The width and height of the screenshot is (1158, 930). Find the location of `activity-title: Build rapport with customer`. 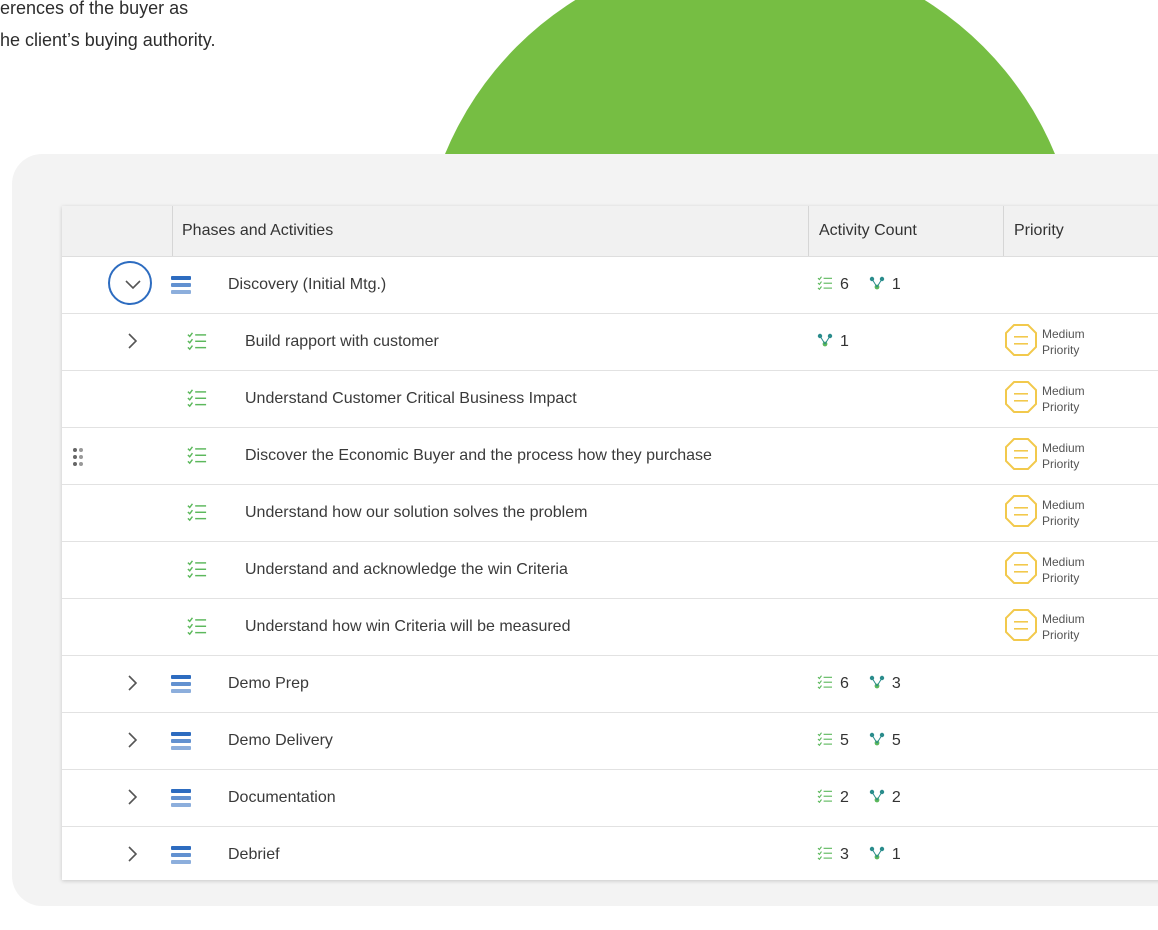

activity-title: Build rapport with customer is located at coordinates (342, 342).